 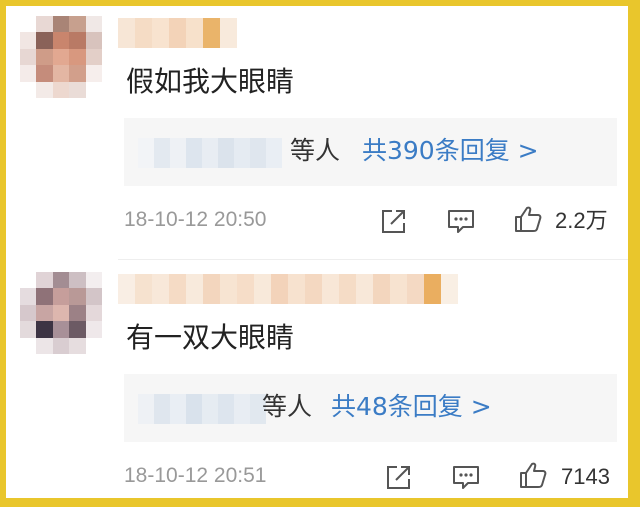 What do you see at coordinates (450, 151) in the screenshot?
I see `view-replies-link: 共390条回复 >` at bounding box center [450, 151].